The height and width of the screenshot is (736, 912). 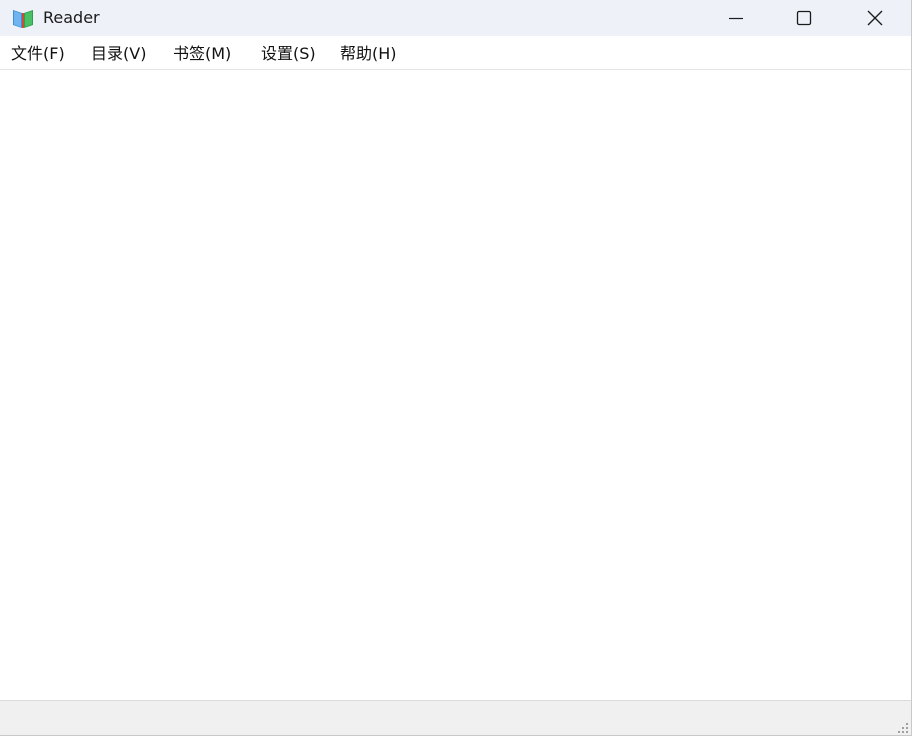 I want to click on maximize-button, so click(x=804, y=18).